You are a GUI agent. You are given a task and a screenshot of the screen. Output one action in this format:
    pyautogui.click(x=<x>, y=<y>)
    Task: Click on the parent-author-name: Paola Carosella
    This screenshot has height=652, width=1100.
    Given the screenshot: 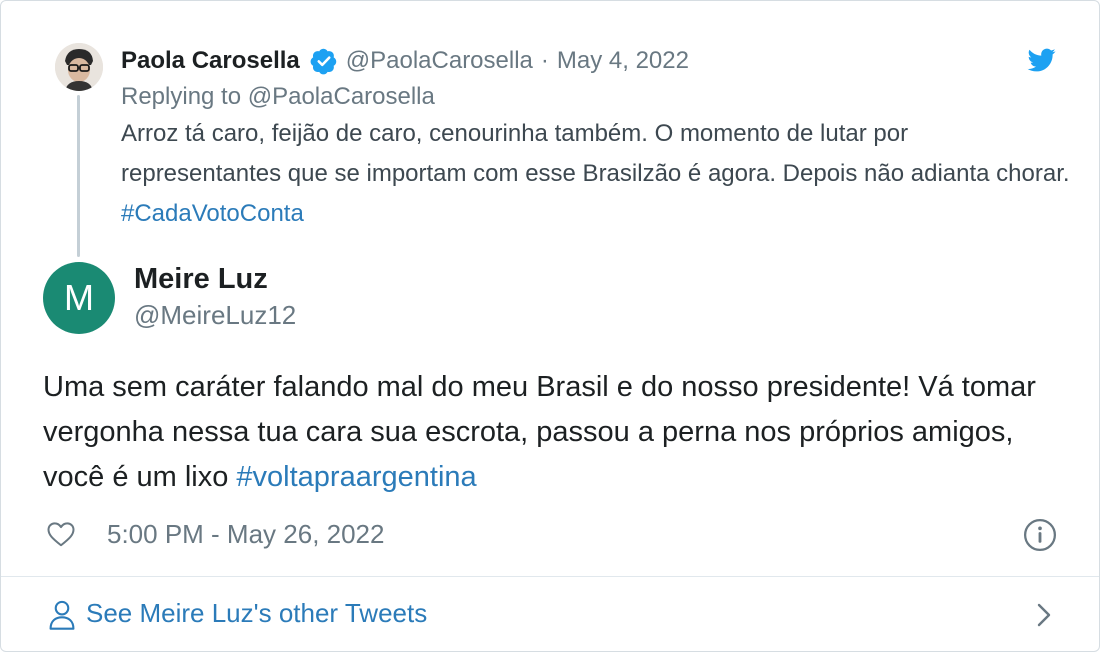 What is the action you would take?
    pyautogui.click(x=210, y=61)
    